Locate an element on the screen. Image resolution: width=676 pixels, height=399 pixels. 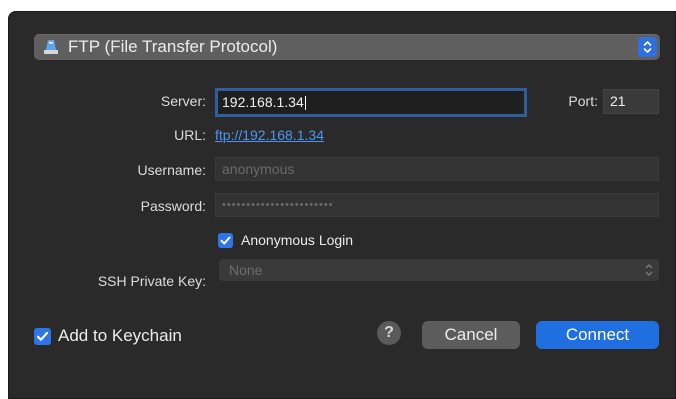
username-value: anonymous is located at coordinates (258, 169).